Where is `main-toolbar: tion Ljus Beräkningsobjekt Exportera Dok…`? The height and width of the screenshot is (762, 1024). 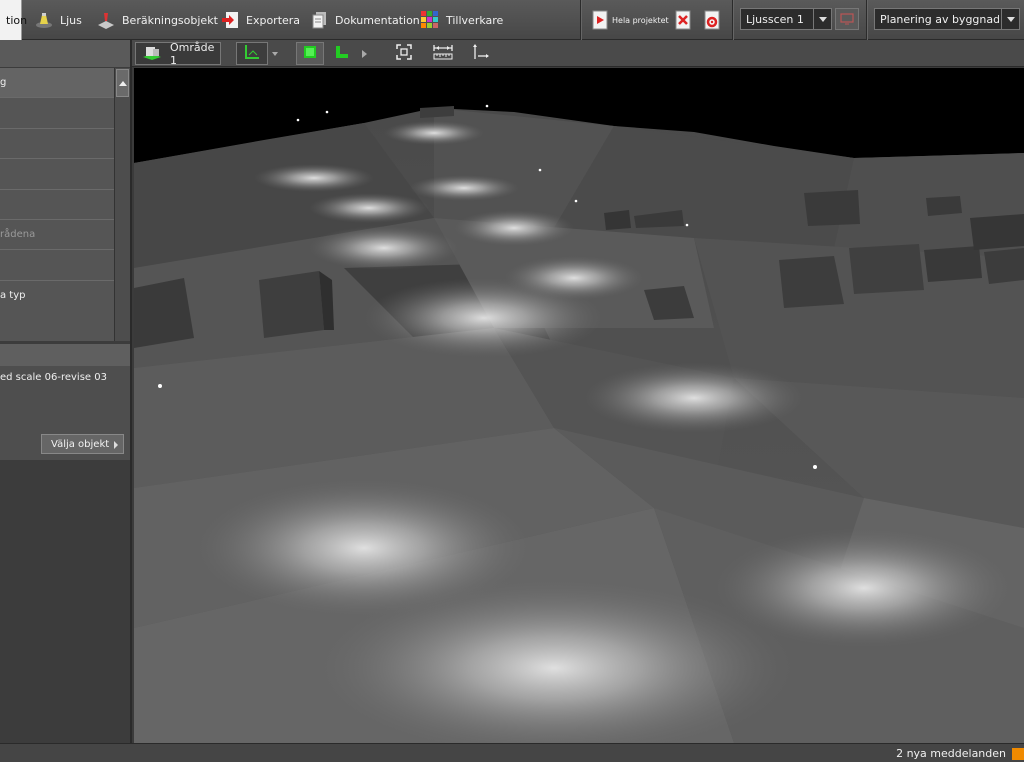 main-toolbar: tion Ljus Beräkningsobjekt Exportera Dok… is located at coordinates (512, 20).